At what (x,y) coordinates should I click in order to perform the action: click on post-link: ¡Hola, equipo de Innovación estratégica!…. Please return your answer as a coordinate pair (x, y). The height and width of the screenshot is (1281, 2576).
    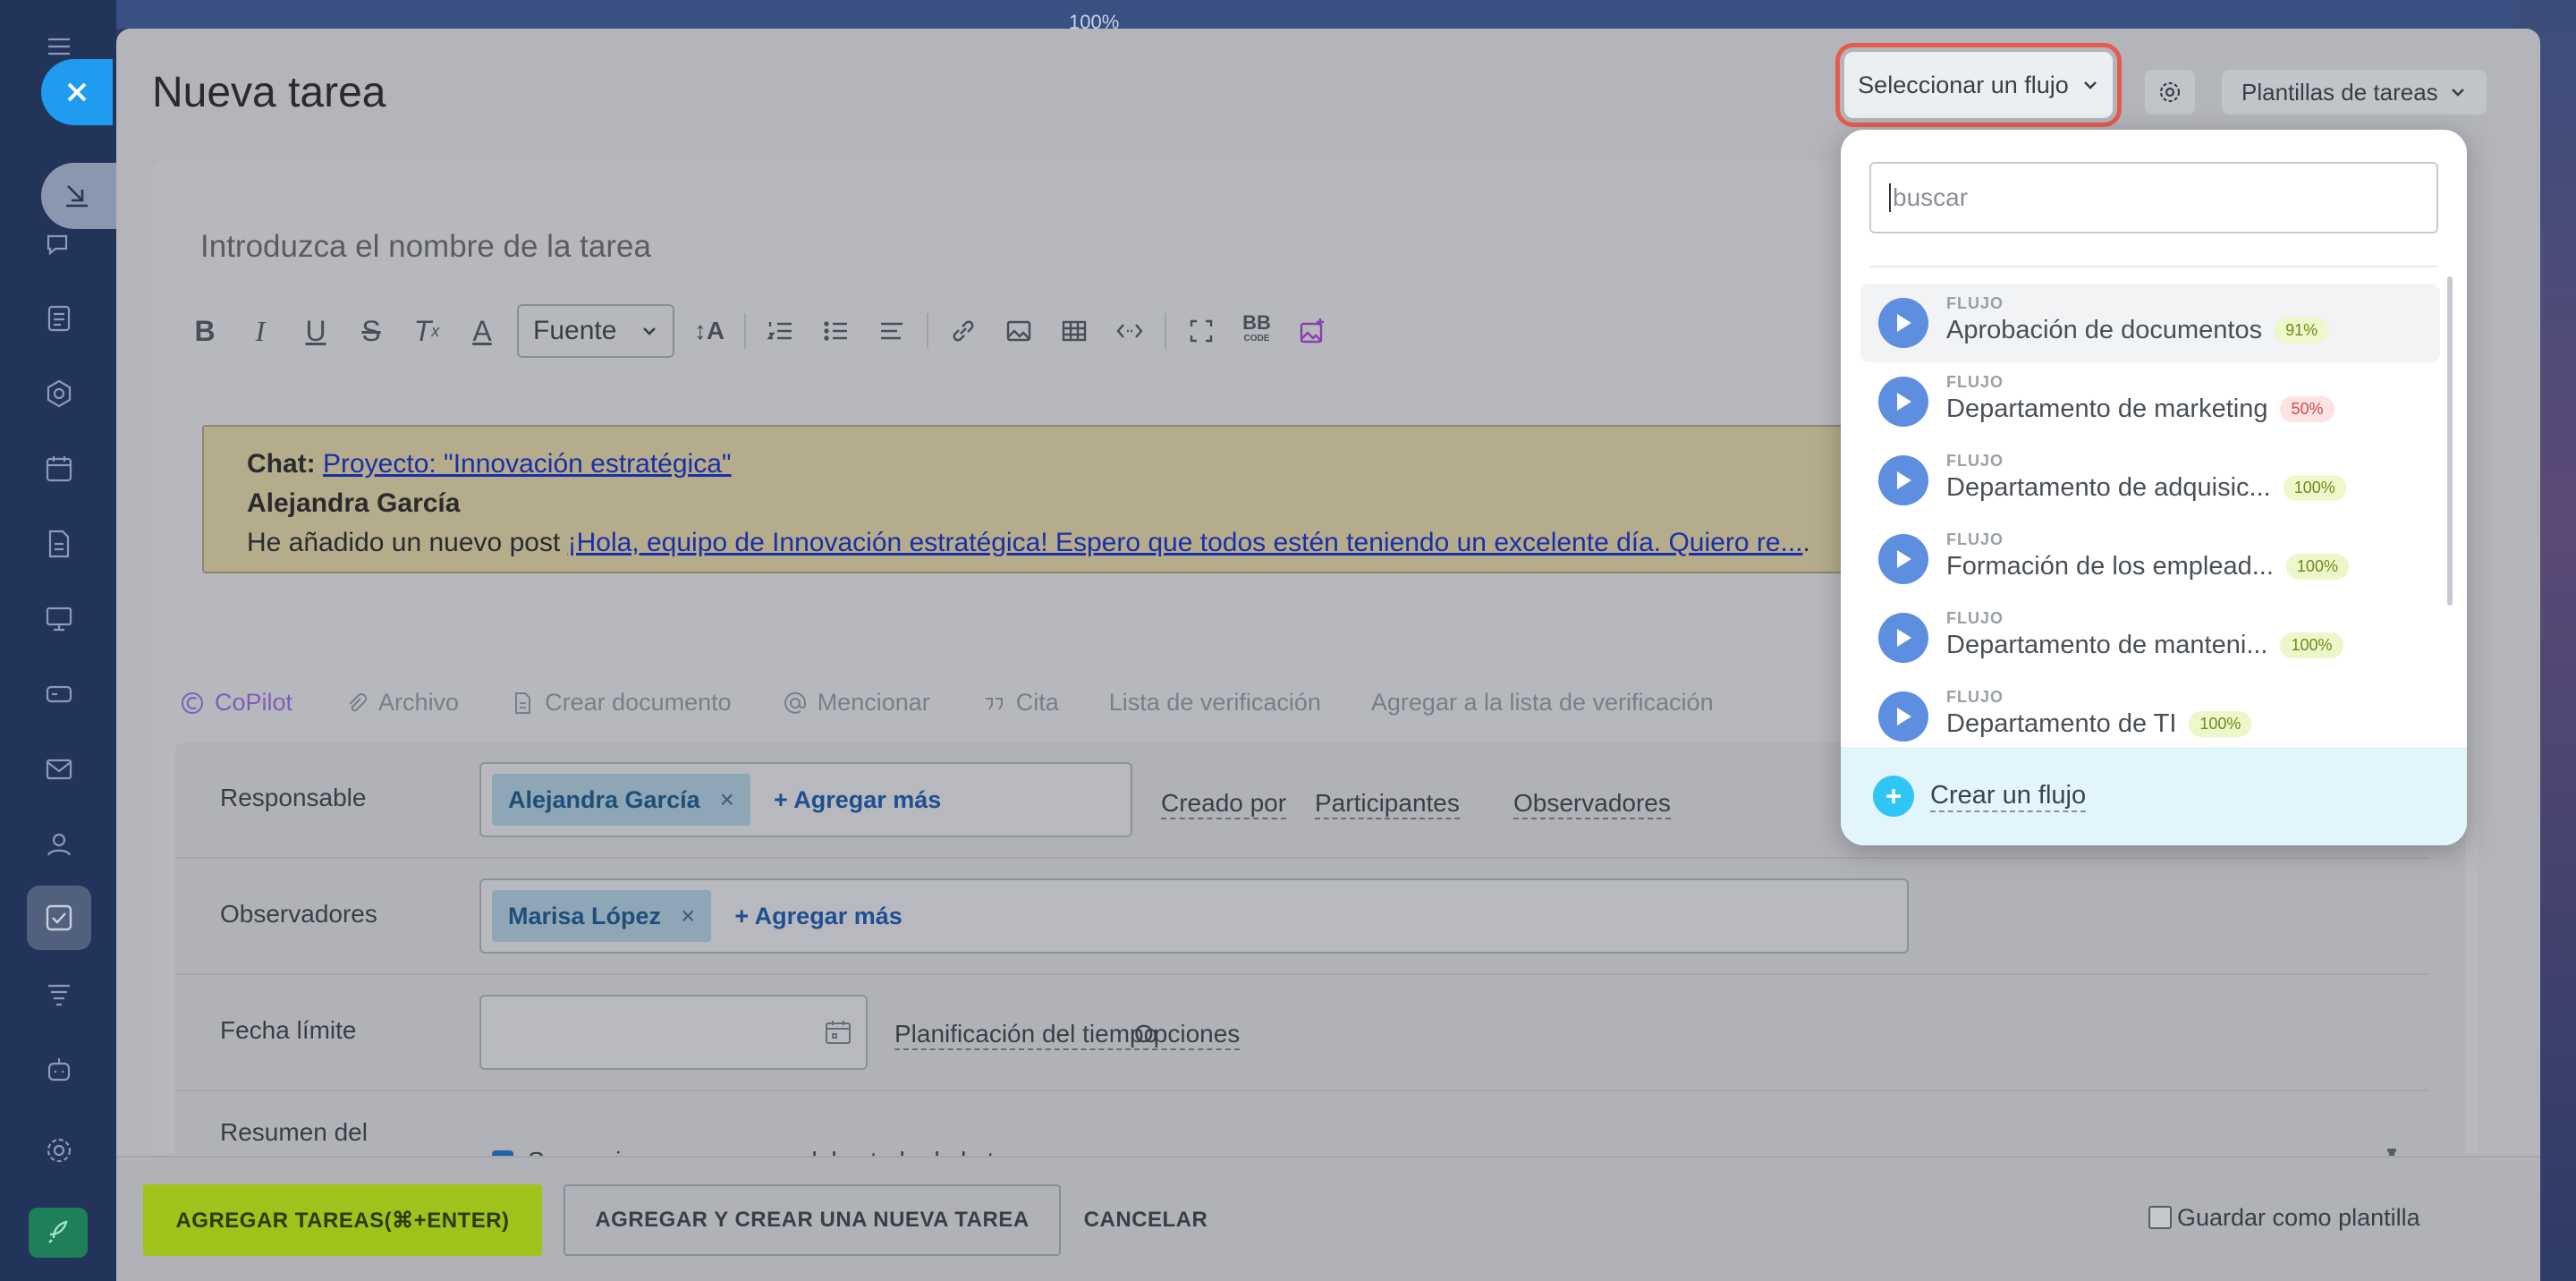
    Looking at the image, I should click on (1185, 542).